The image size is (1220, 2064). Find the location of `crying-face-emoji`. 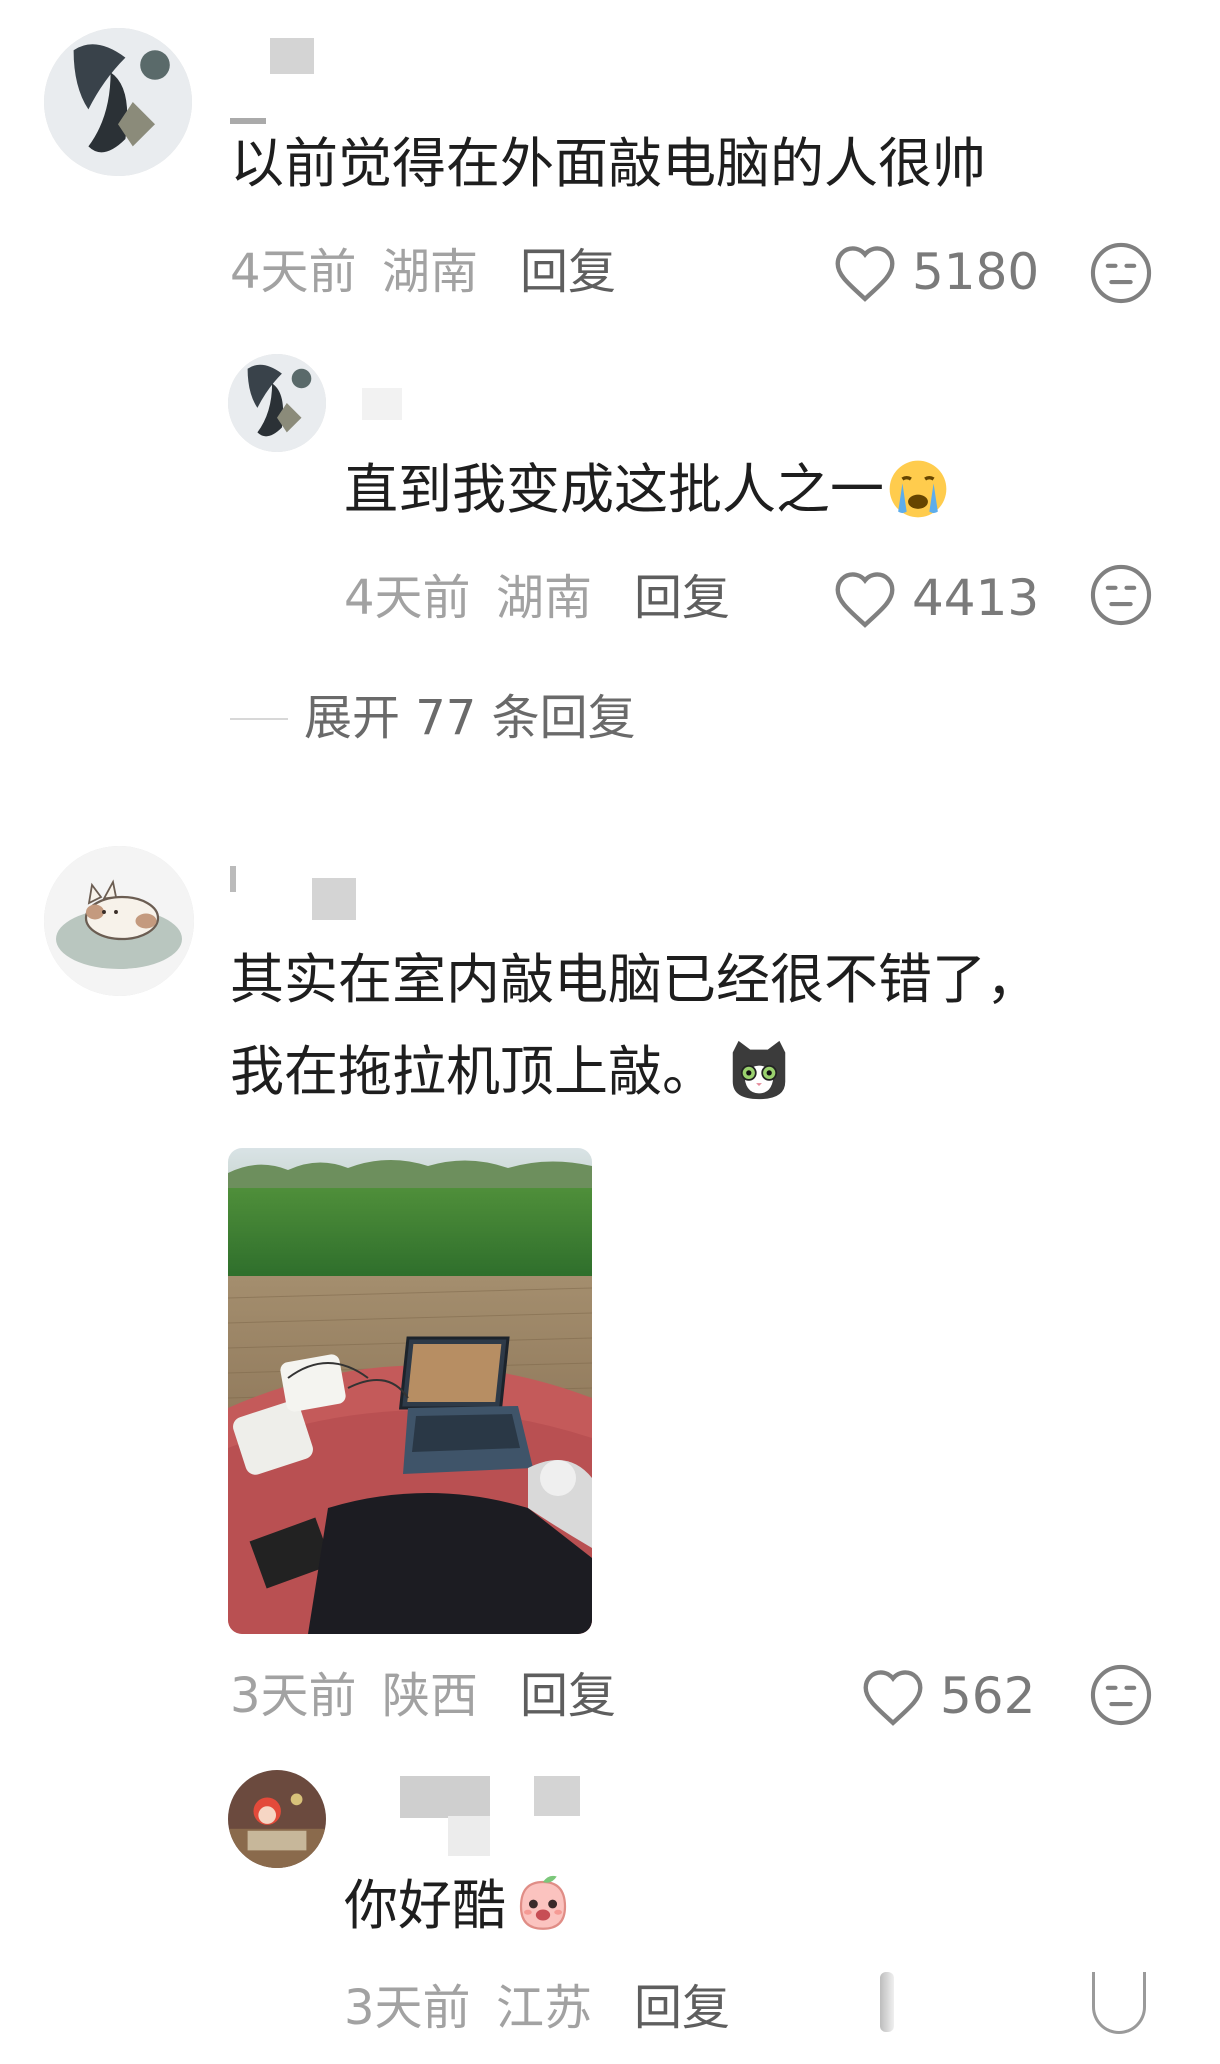

crying-face-emoji is located at coordinates (918, 489).